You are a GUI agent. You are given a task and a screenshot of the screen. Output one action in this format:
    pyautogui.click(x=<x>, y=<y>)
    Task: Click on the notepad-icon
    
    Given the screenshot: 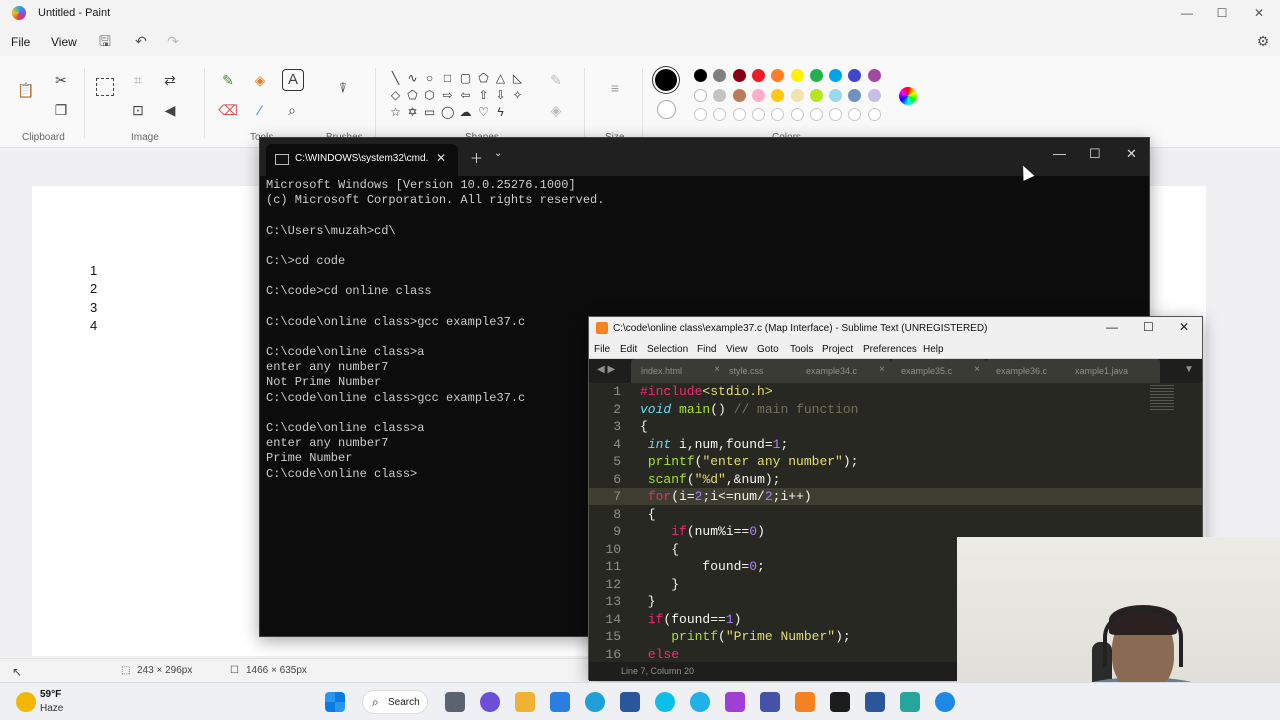 What is the action you would take?
    pyautogui.click(x=630, y=702)
    